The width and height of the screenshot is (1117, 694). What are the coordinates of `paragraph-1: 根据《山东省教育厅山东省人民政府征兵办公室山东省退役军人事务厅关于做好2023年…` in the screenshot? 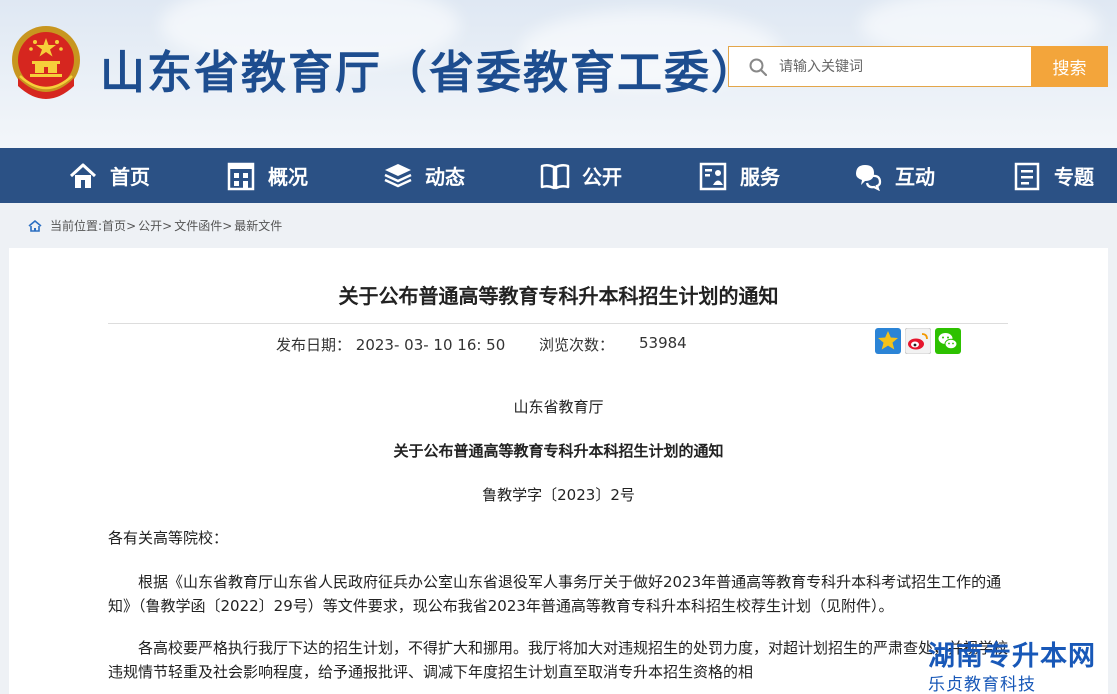 It's located at (555, 594).